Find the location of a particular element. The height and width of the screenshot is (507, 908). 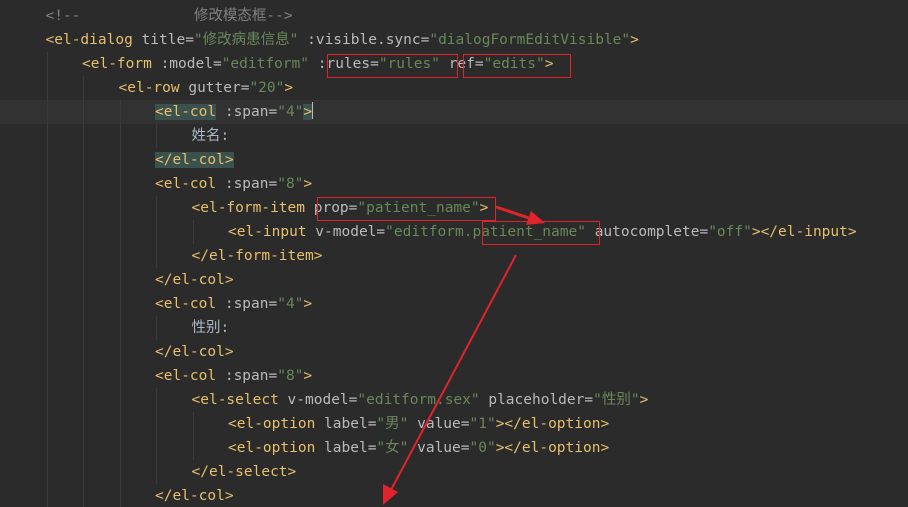

code-text: </el-select> is located at coordinates (244, 472).